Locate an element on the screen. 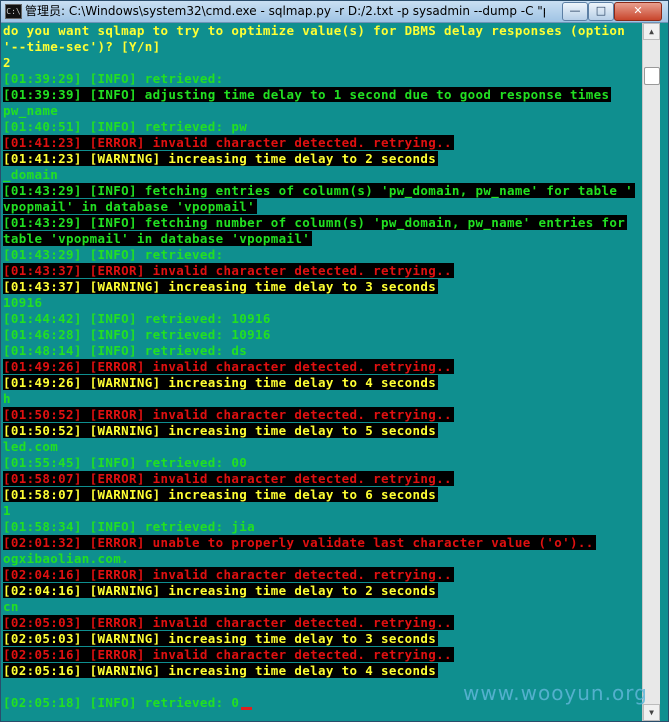 The image size is (669, 722). console-line: '--time-sec')? [Y/n] is located at coordinates (322, 47).